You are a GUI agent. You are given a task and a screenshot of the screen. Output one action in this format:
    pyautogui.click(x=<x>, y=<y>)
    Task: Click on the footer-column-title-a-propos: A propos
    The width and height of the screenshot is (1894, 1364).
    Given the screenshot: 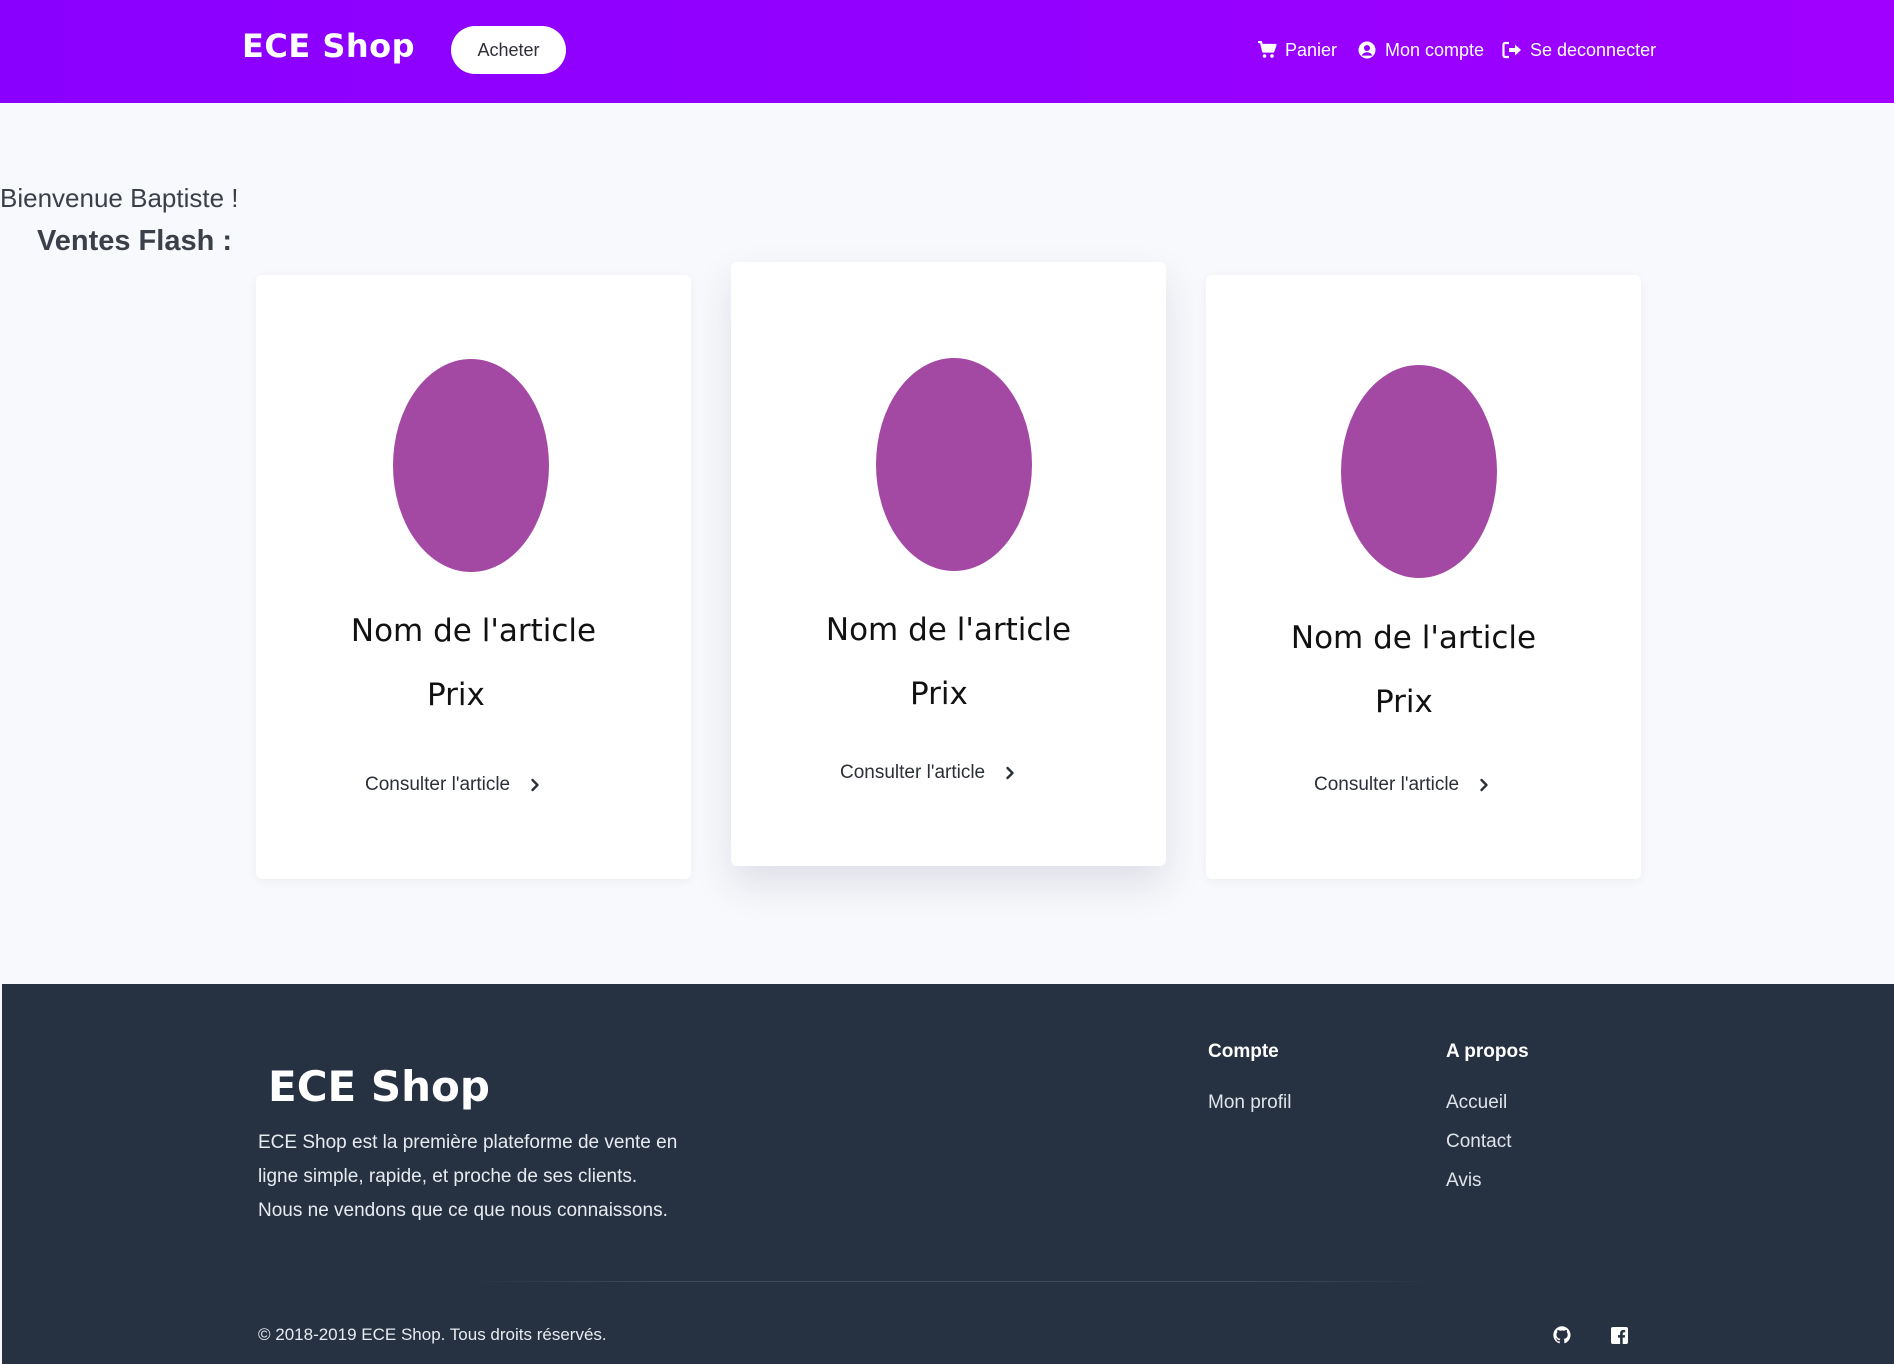 What is the action you would take?
    pyautogui.click(x=1487, y=1051)
    